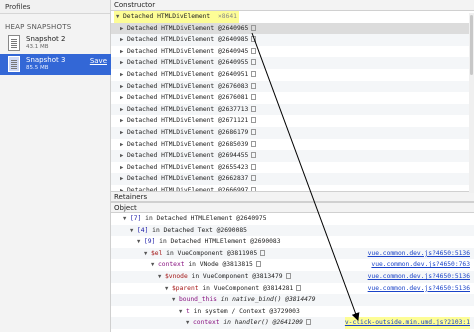  I want to click on source-link: vue.common.dev.js?4650:763, so click(420, 265).